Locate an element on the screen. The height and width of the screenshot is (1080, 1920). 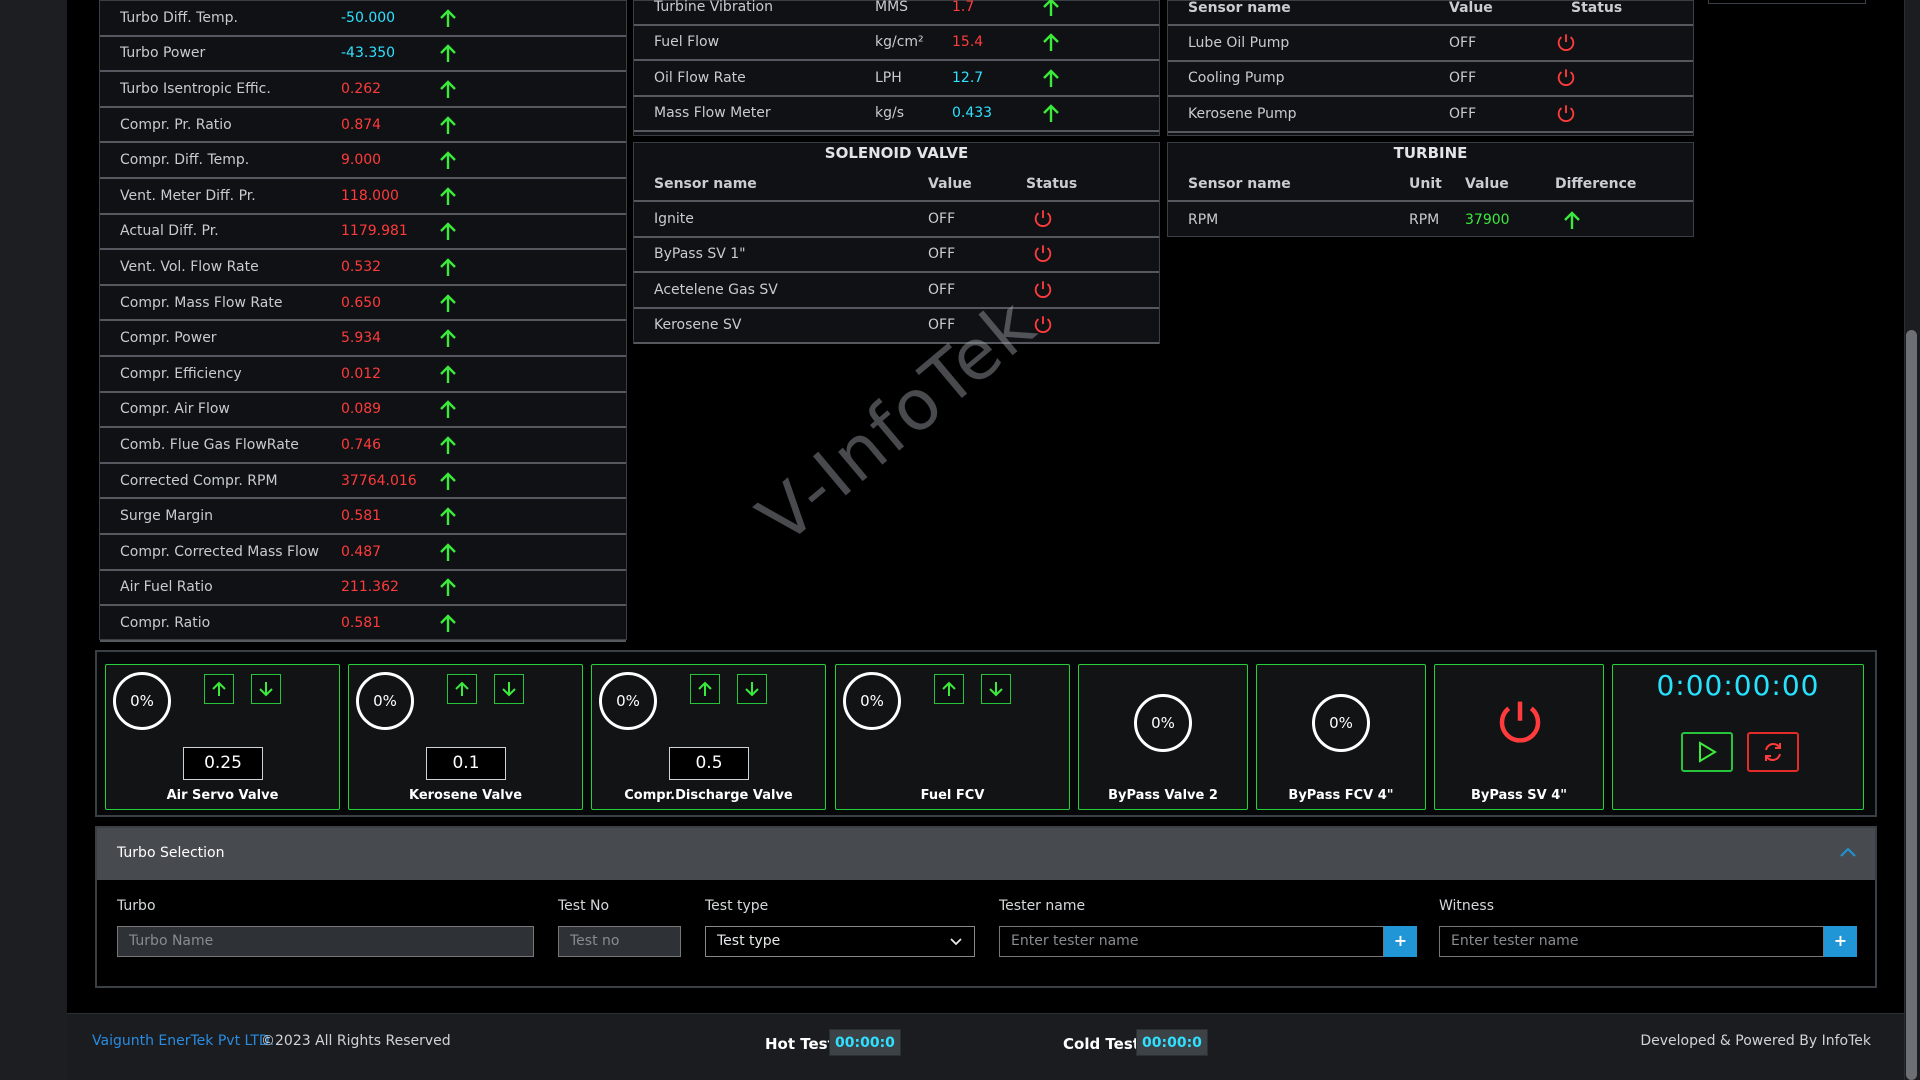
bypass-card: 0% ByPass FCV 4" is located at coordinates (1341, 737).